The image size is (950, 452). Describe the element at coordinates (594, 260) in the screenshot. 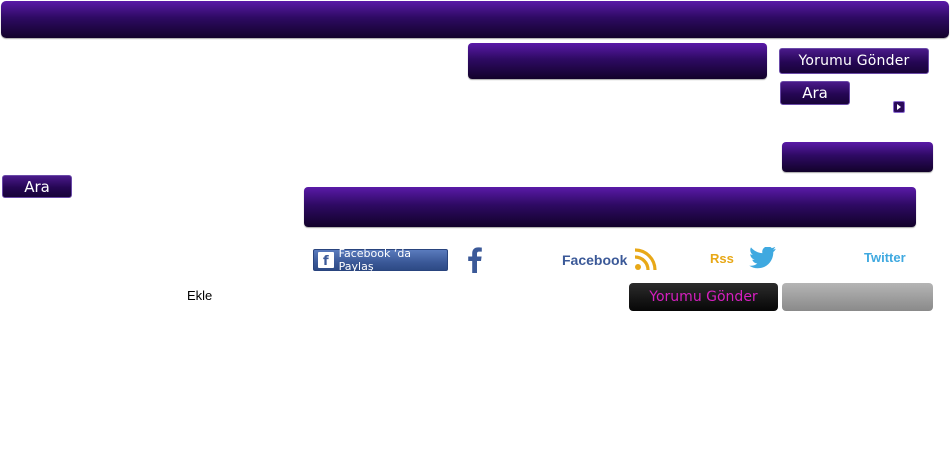

I see `facebook-link: Facebook` at that location.